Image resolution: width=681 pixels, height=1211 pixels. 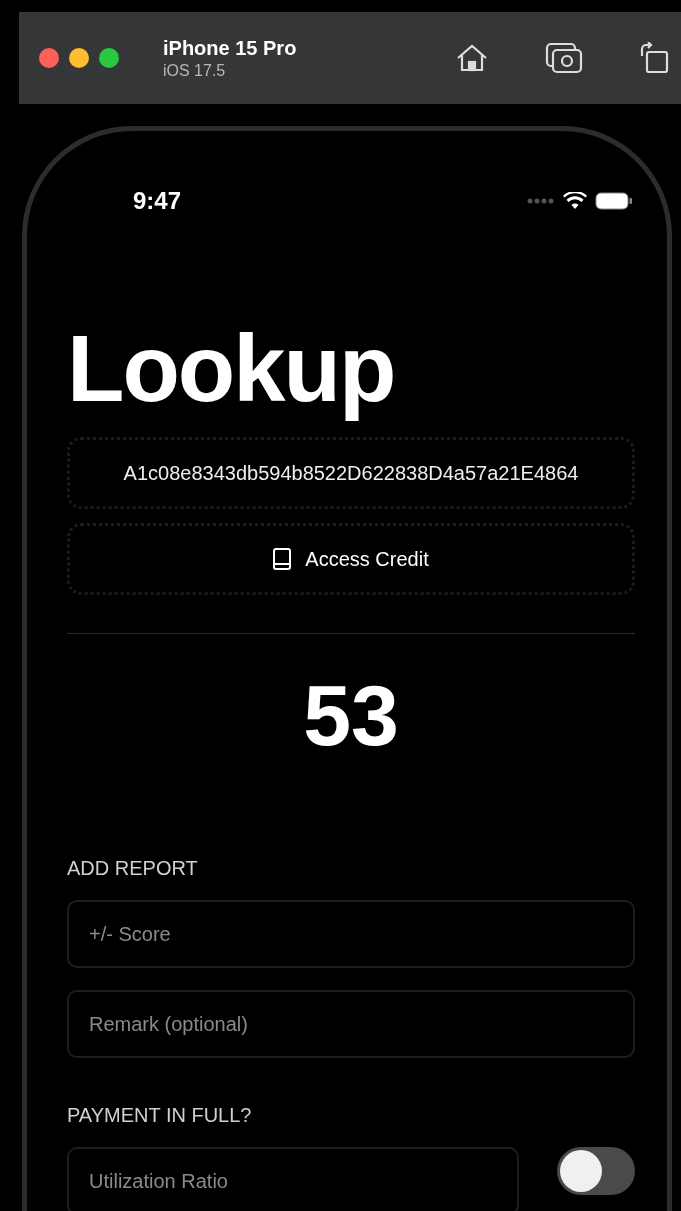 I want to click on report-input-field: +/- Score, so click(x=351, y=934).